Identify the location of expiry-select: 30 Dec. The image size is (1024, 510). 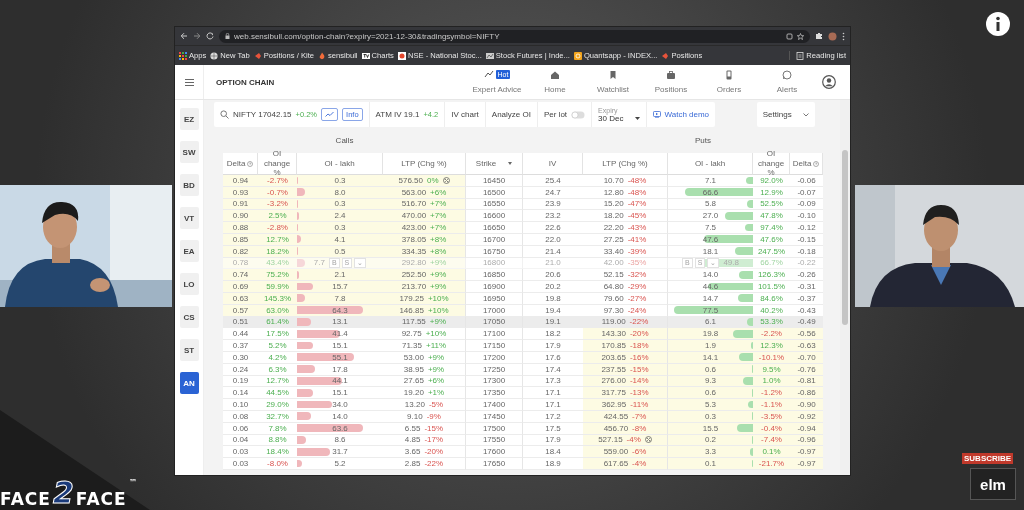
(619, 118).